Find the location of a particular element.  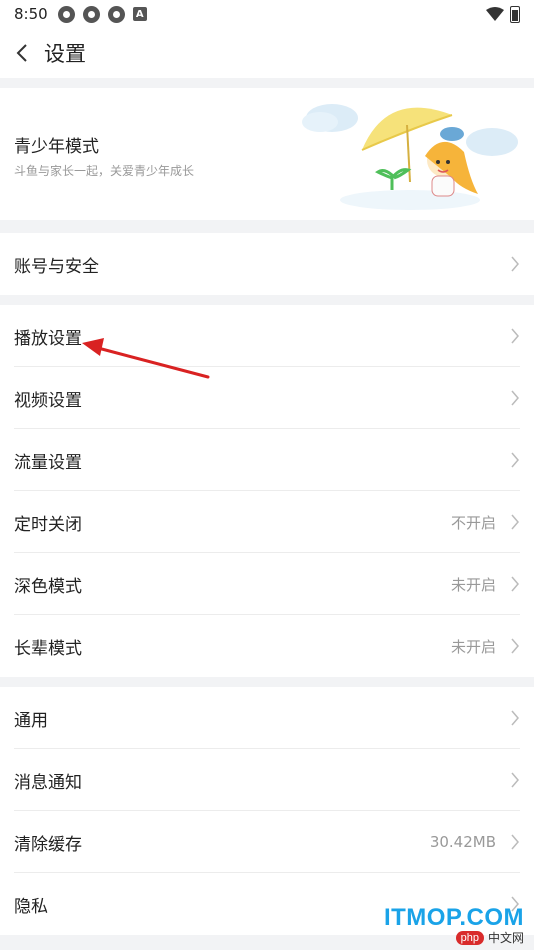

watermark-text: ITMOP.COM is located at coordinates (453, 917).